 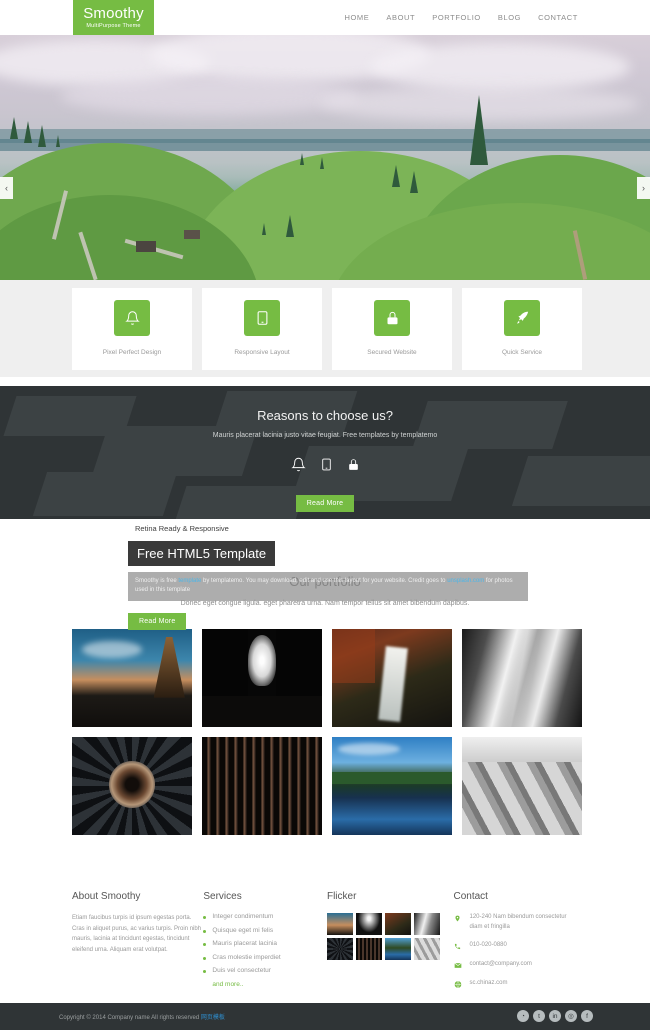 I want to click on reasons-read-more-button: Read More, so click(x=325, y=503).